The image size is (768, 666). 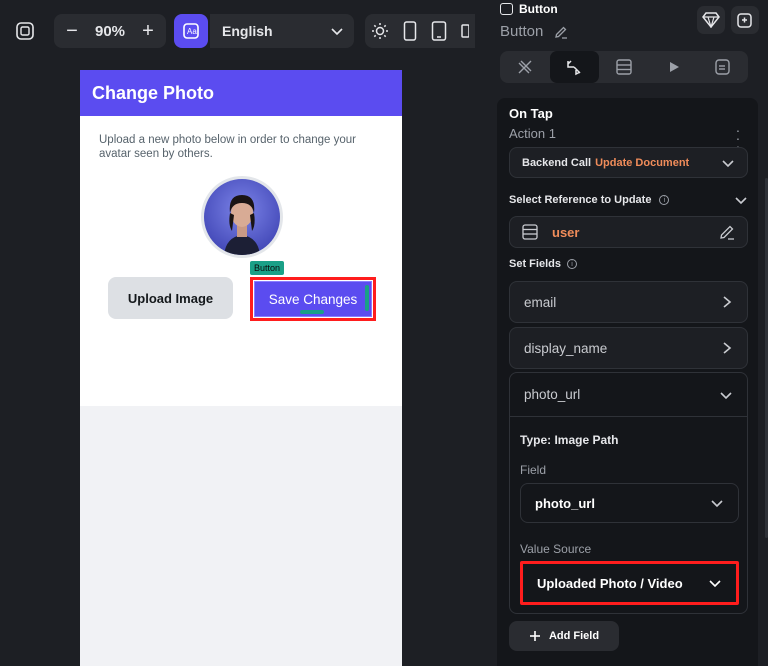 I want to click on preview-tab, so click(x=674, y=67).